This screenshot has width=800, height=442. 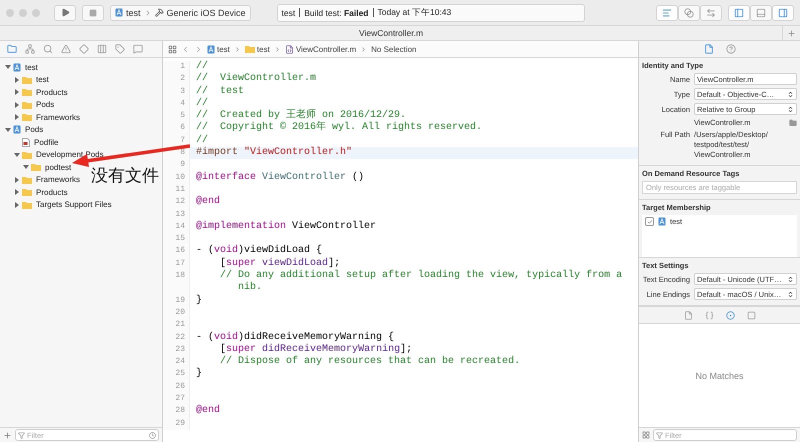 What do you see at coordinates (176, 190) in the screenshot?
I see `line-number: 11` at bounding box center [176, 190].